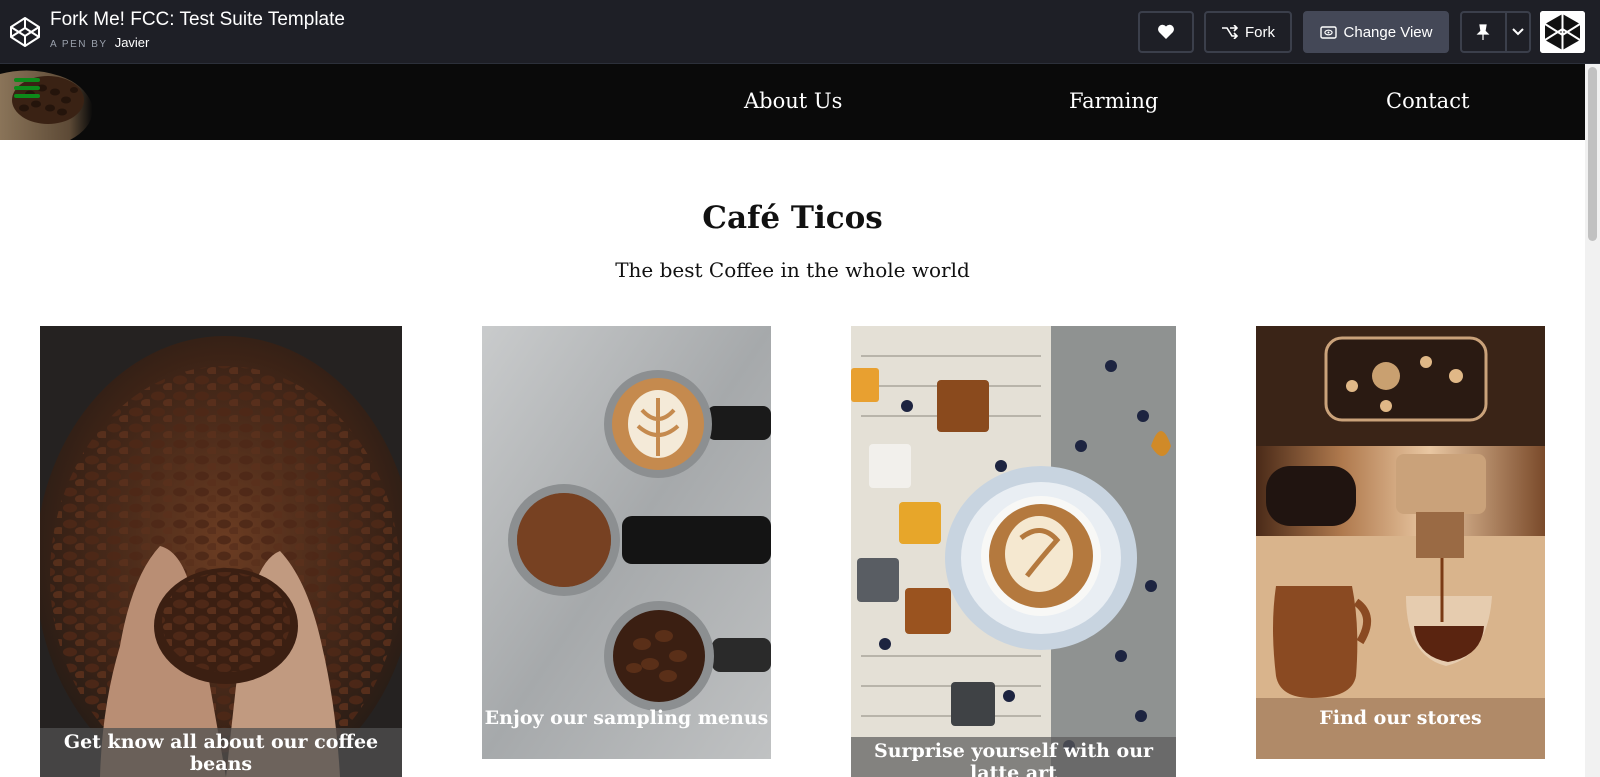 This screenshot has width=1600, height=777. I want to click on pin-icon, so click(1483, 31).